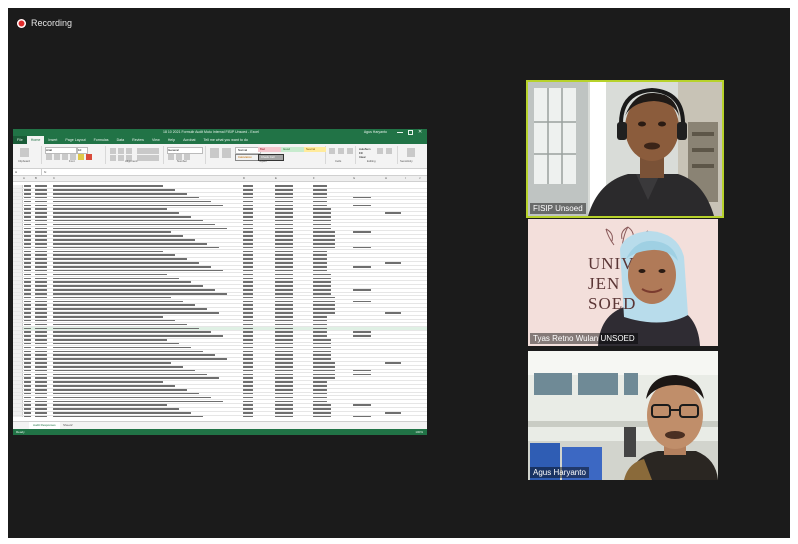  I want to click on format-cells-icon, so click(350, 151).